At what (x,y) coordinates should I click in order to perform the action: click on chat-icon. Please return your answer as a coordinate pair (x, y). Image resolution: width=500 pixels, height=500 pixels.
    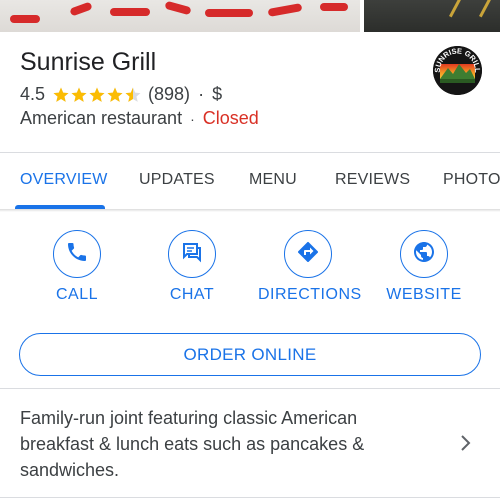
    Looking at the image, I should click on (192, 254).